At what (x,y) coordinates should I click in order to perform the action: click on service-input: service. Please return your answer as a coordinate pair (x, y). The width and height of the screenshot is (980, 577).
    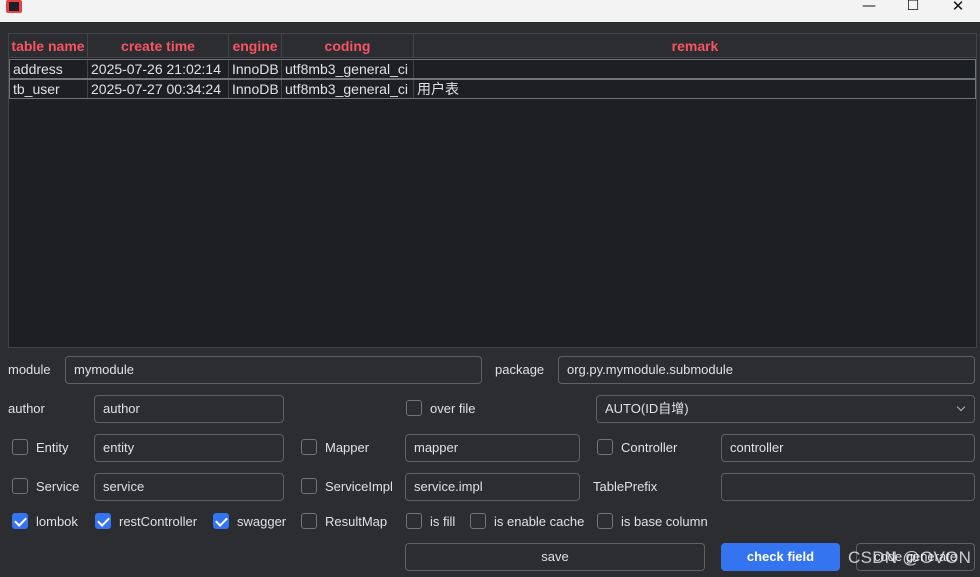
    Looking at the image, I should click on (189, 487).